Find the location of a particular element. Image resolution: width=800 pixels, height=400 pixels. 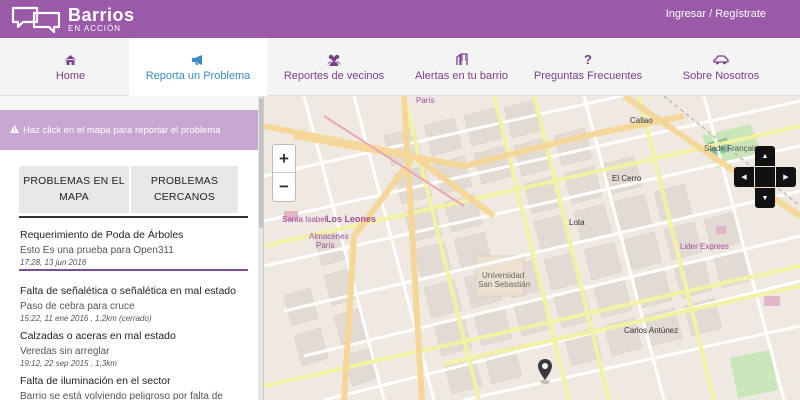

pan-up-button: ▲ is located at coordinates (765, 156).